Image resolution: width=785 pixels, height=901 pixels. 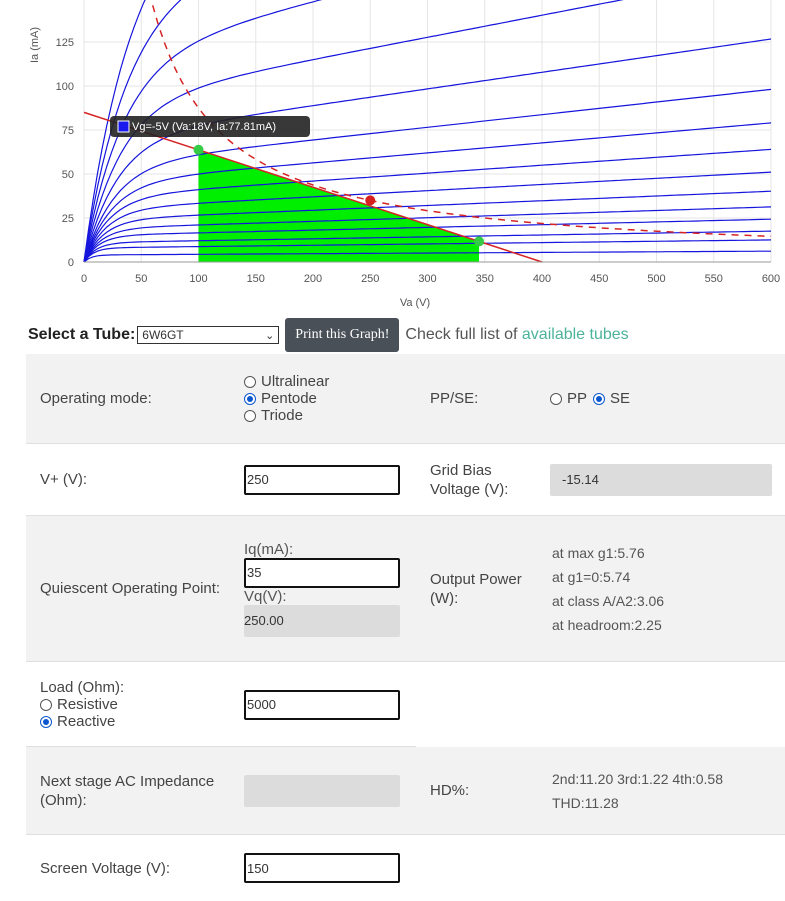 I want to click on next-stage-label: Next stage AC Impedance (Ohm):, so click(x=127, y=790).